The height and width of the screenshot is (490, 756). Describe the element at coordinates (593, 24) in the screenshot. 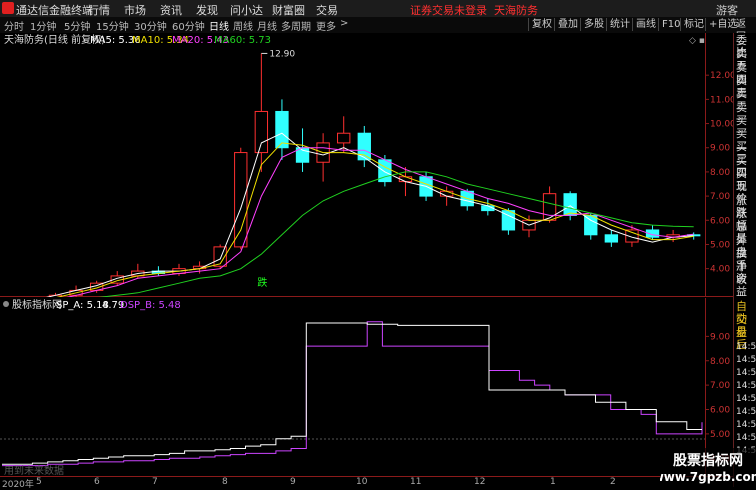

I see `multi-stock-button: 多股` at that location.